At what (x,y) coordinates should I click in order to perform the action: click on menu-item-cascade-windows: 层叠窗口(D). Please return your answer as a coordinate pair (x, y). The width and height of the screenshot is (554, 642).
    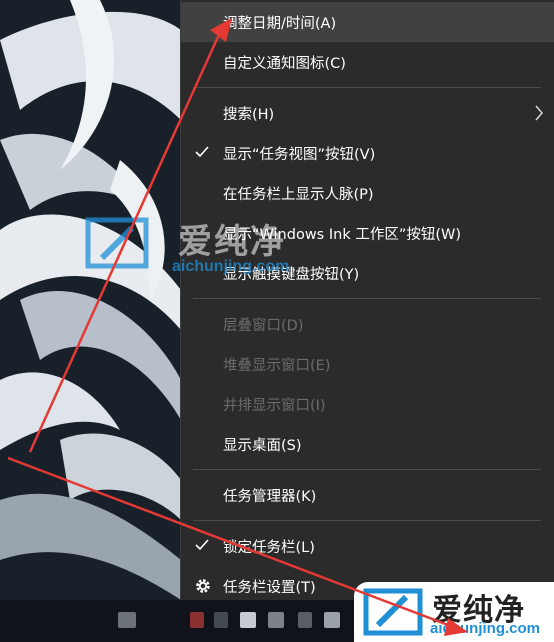
    Looking at the image, I should click on (367, 324).